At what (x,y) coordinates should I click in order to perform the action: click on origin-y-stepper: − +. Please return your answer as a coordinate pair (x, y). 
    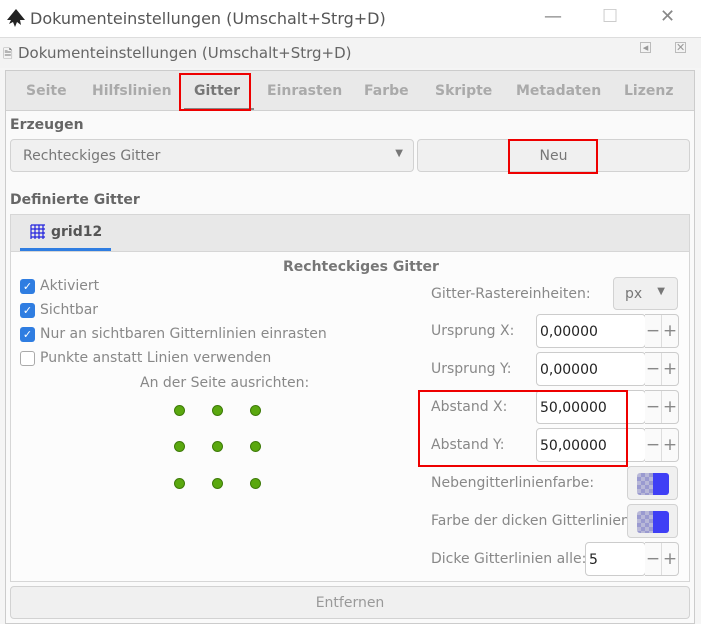
    Looking at the image, I should click on (662, 369).